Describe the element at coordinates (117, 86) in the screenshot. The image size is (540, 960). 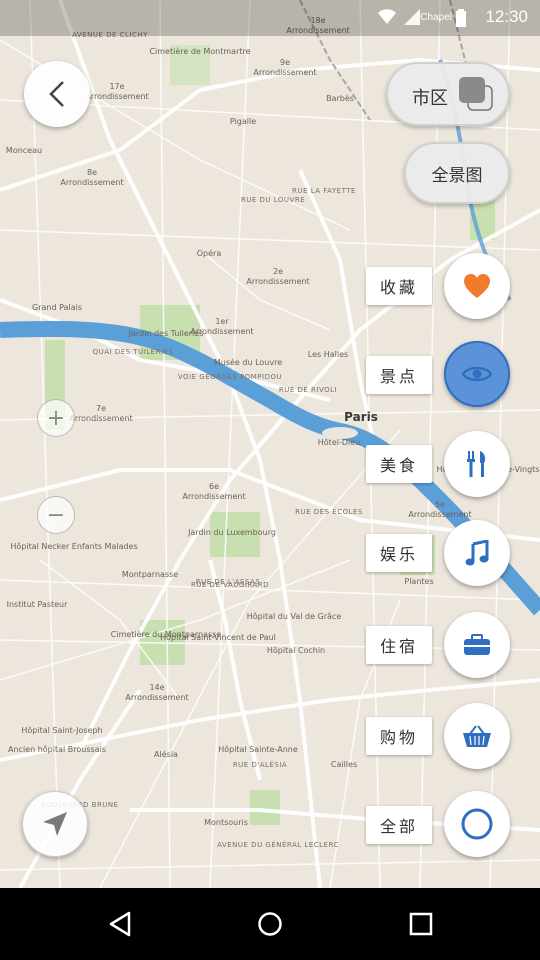
I see `map-label: 17e` at that location.